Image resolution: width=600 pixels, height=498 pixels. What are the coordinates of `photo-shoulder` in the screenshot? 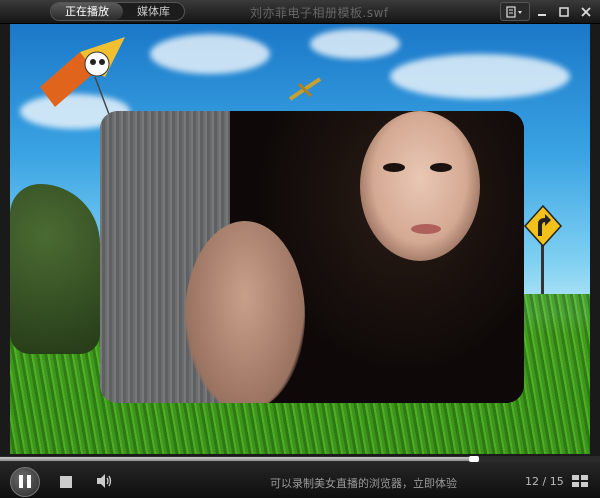 It's located at (245, 312).